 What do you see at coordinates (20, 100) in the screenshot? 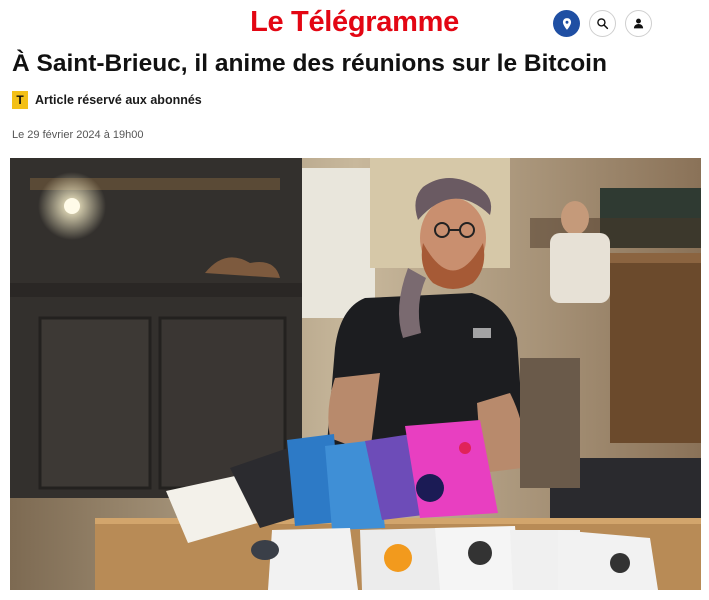
I see `premium-badge: T` at bounding box center [20, 100].